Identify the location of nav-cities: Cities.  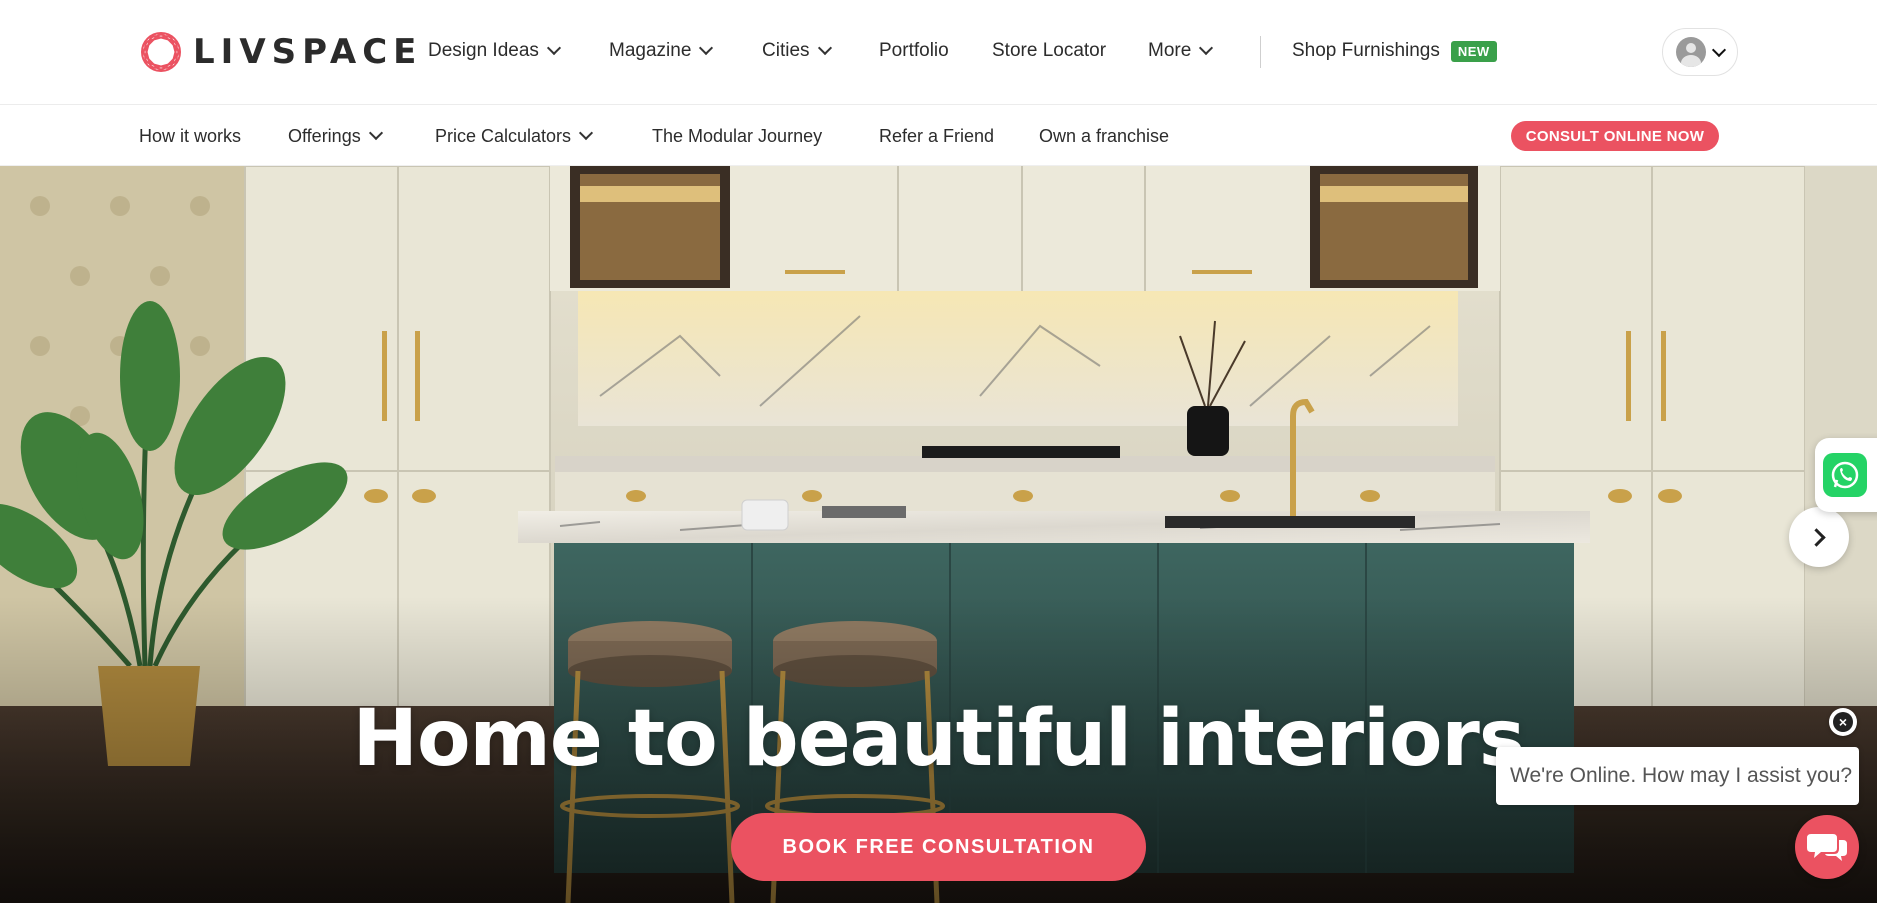
(797, 51).